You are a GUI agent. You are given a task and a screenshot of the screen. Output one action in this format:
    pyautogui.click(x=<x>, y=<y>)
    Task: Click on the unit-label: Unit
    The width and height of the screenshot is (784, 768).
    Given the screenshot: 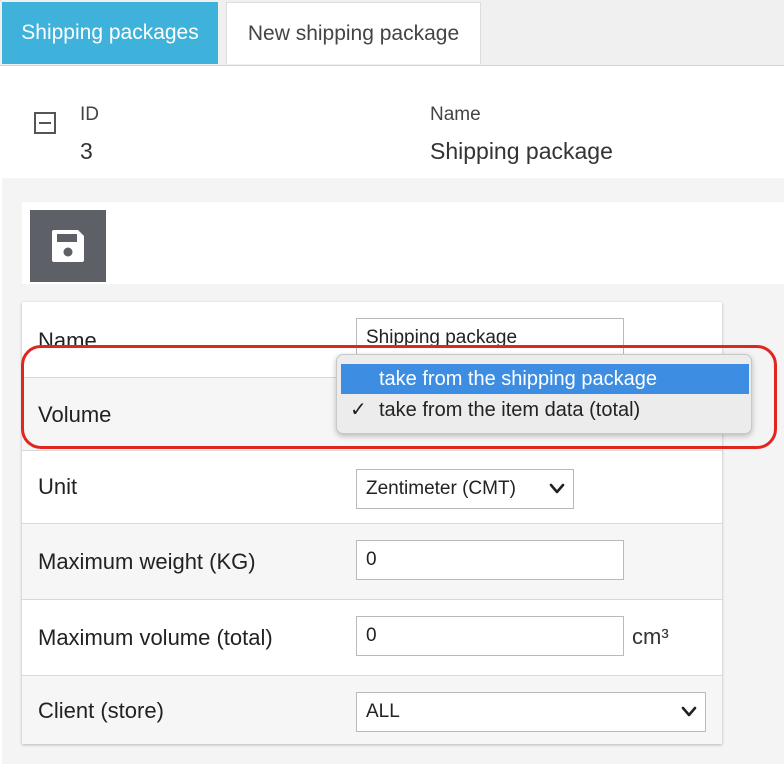 What is the action you would take?
    pyautogui.click(x=58, y=486)
    